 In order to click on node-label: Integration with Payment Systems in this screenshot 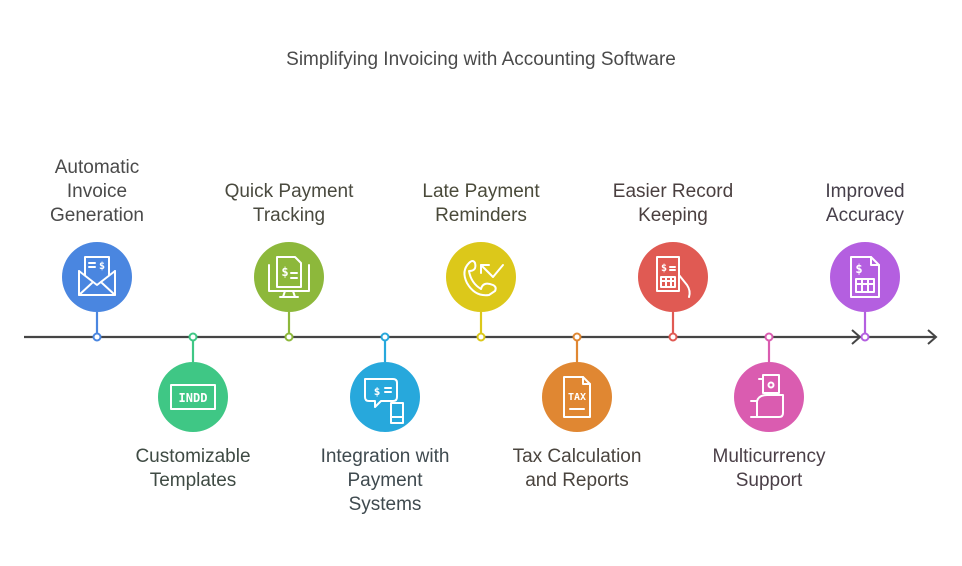, I will do `click(385, 481)`.